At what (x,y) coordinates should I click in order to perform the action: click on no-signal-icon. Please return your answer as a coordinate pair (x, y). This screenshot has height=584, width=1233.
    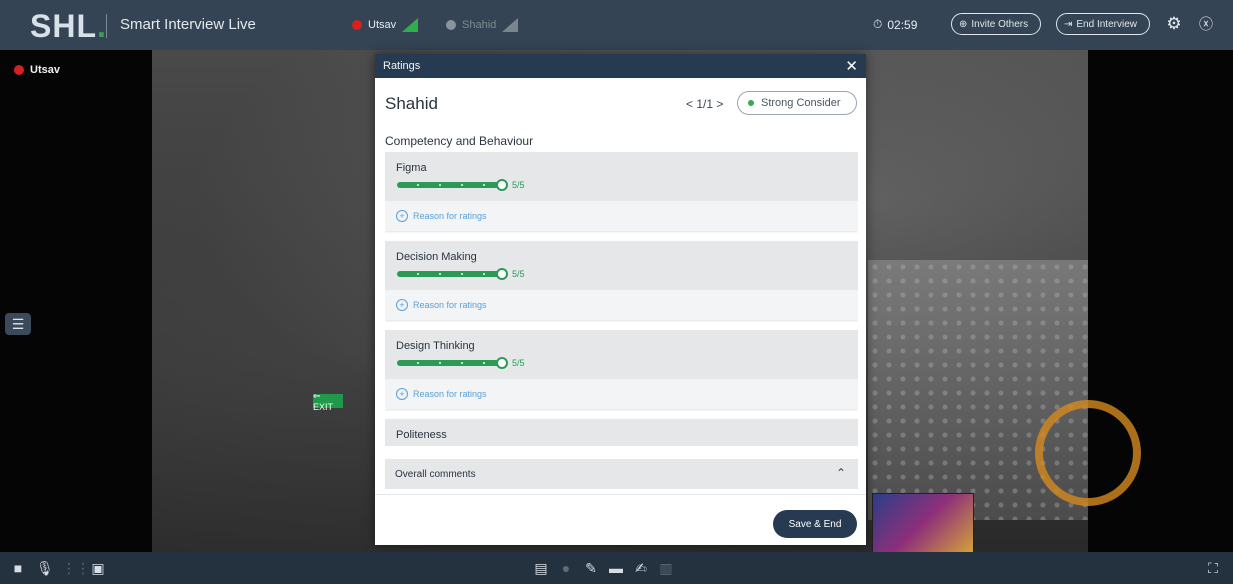
    Looking at the image, I should click on (510, 25).